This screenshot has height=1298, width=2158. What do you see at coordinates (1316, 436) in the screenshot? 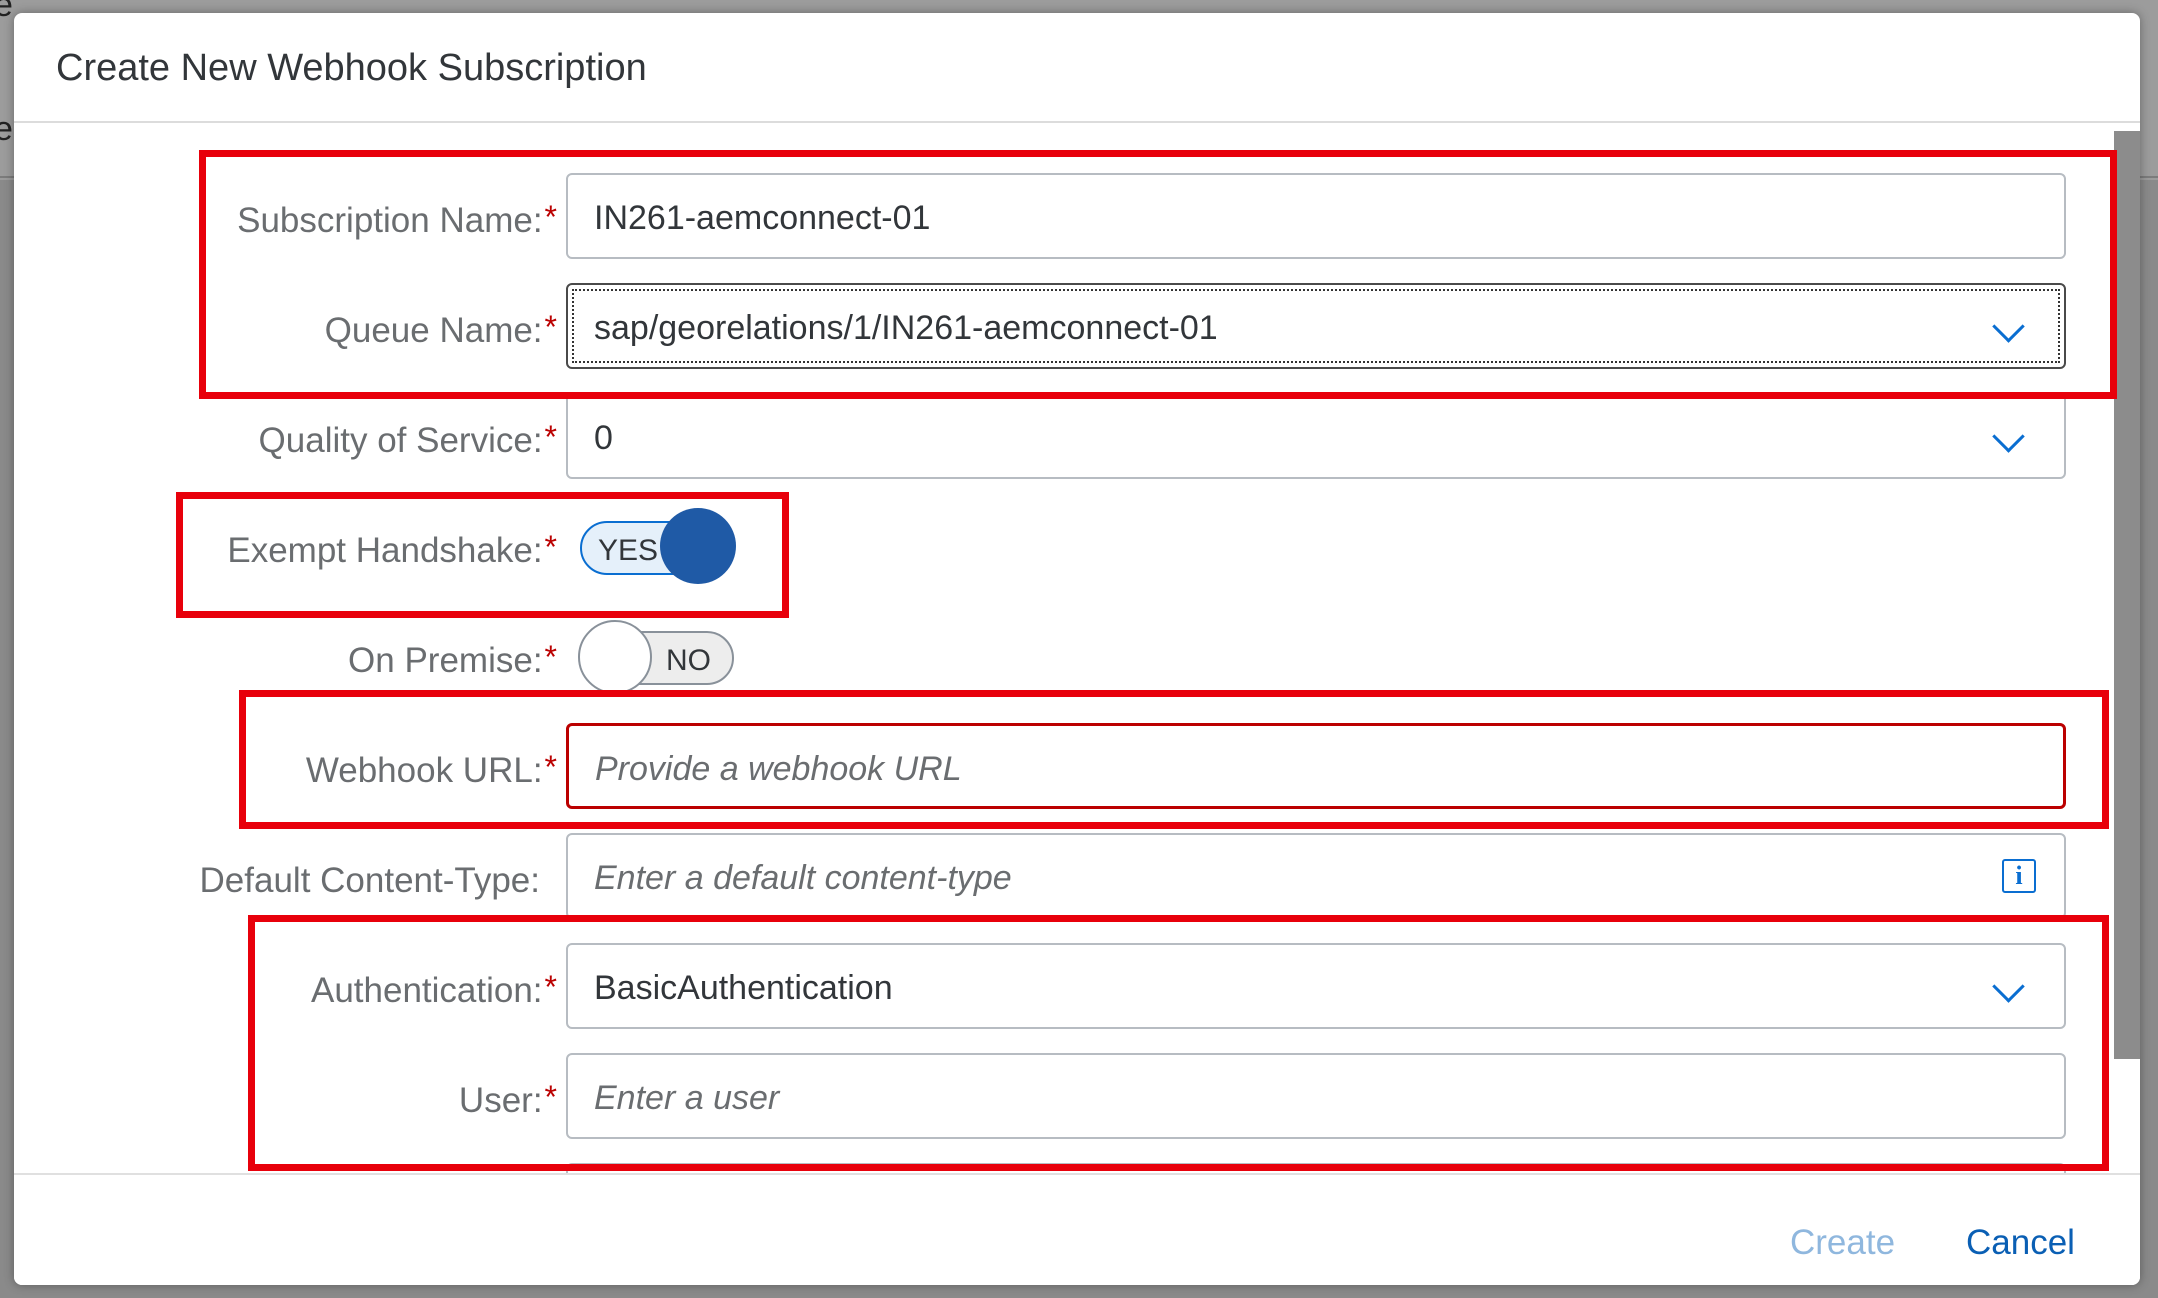
I see `quality-of-service-select: 0` at bounding box center [1316, 436].